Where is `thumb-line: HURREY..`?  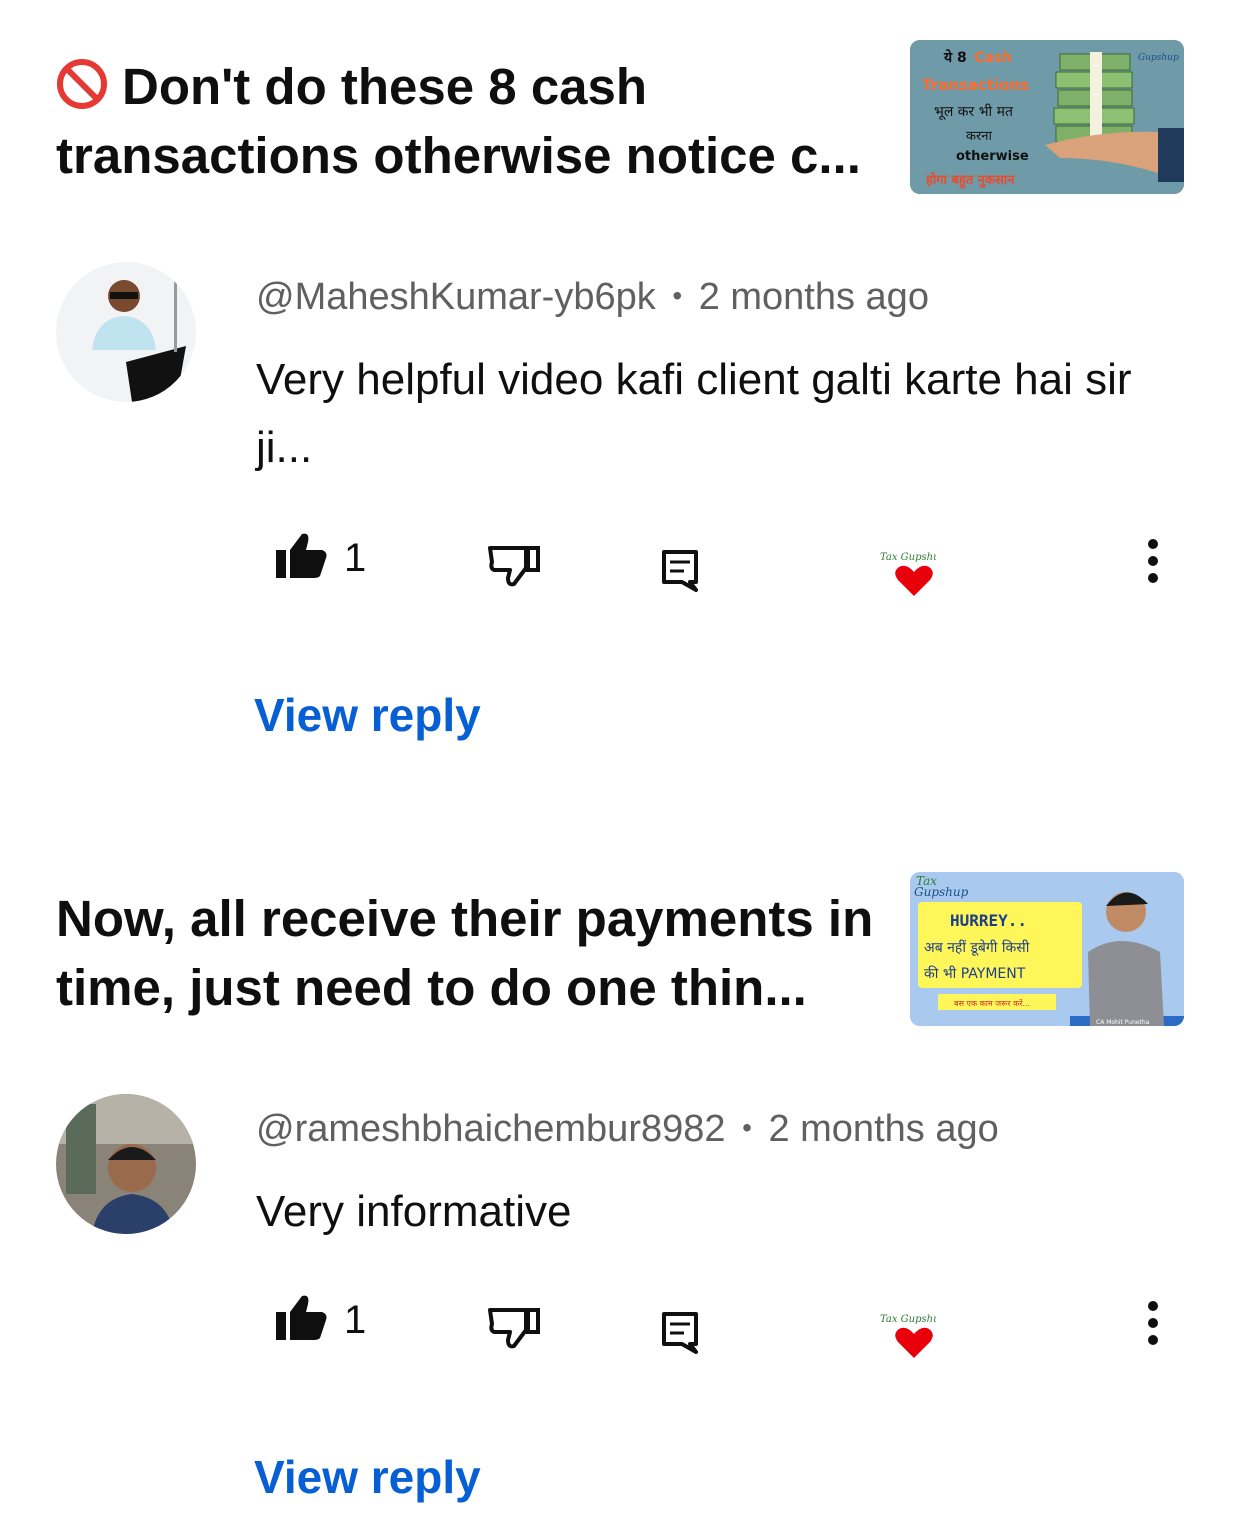 thumb-line: HURREY.. is located at coordinates (988, 920).